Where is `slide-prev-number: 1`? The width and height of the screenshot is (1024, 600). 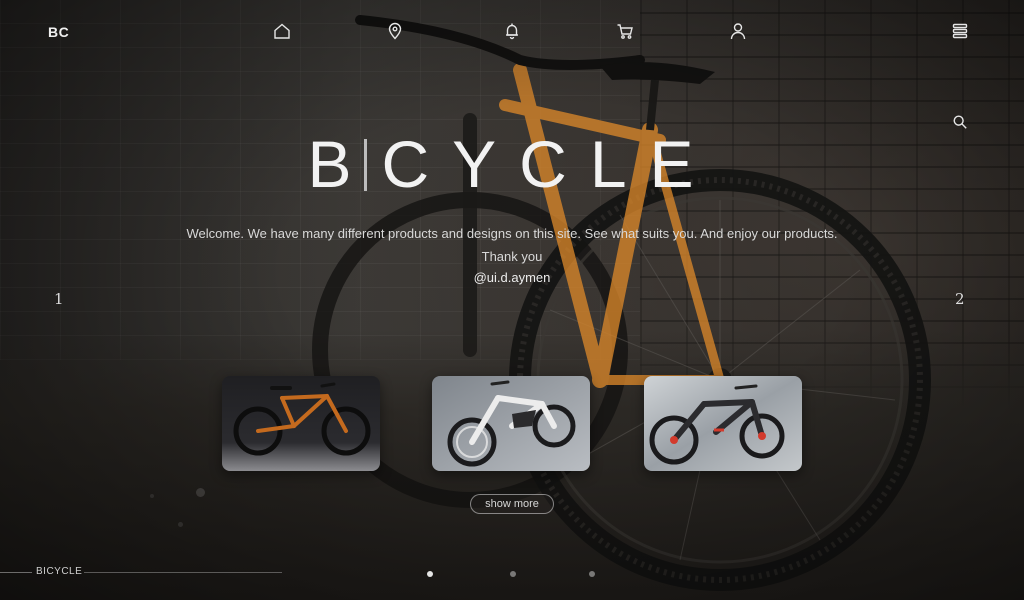 slide-prev-number: 1 is located at coordinates (59, 299).